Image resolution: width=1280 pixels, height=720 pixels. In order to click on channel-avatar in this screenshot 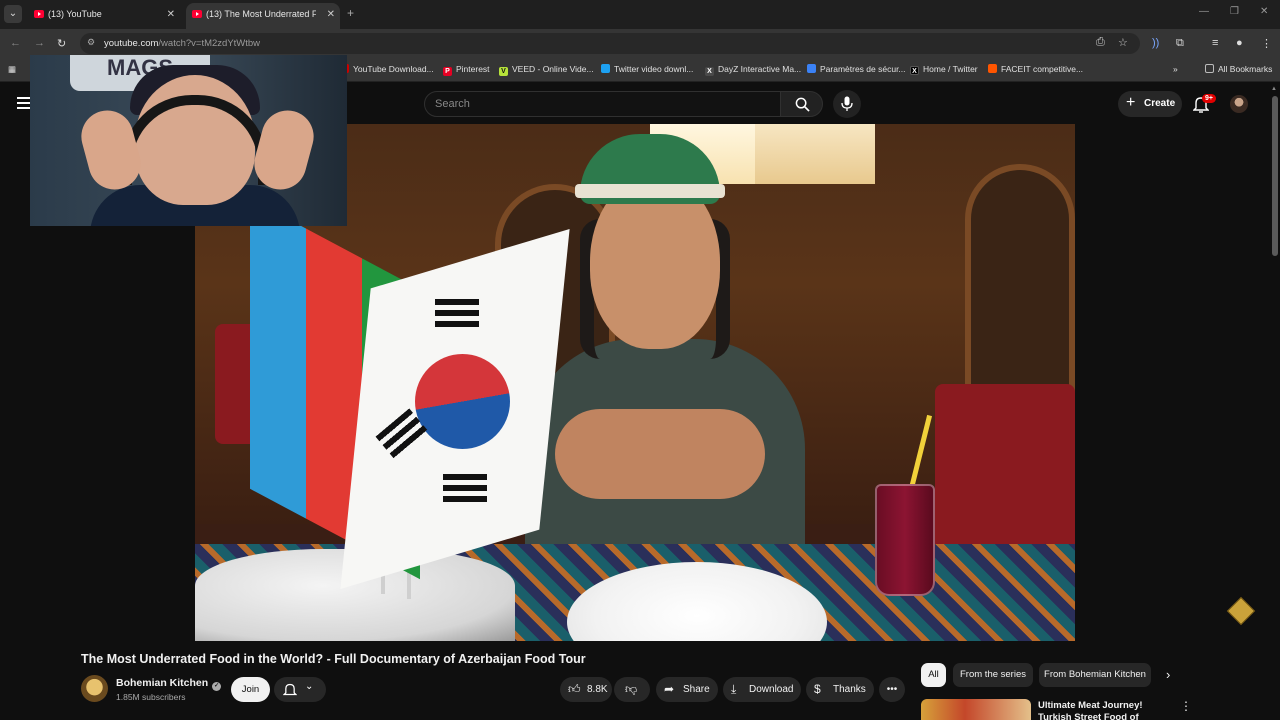, I will do `click(94, 688)`.